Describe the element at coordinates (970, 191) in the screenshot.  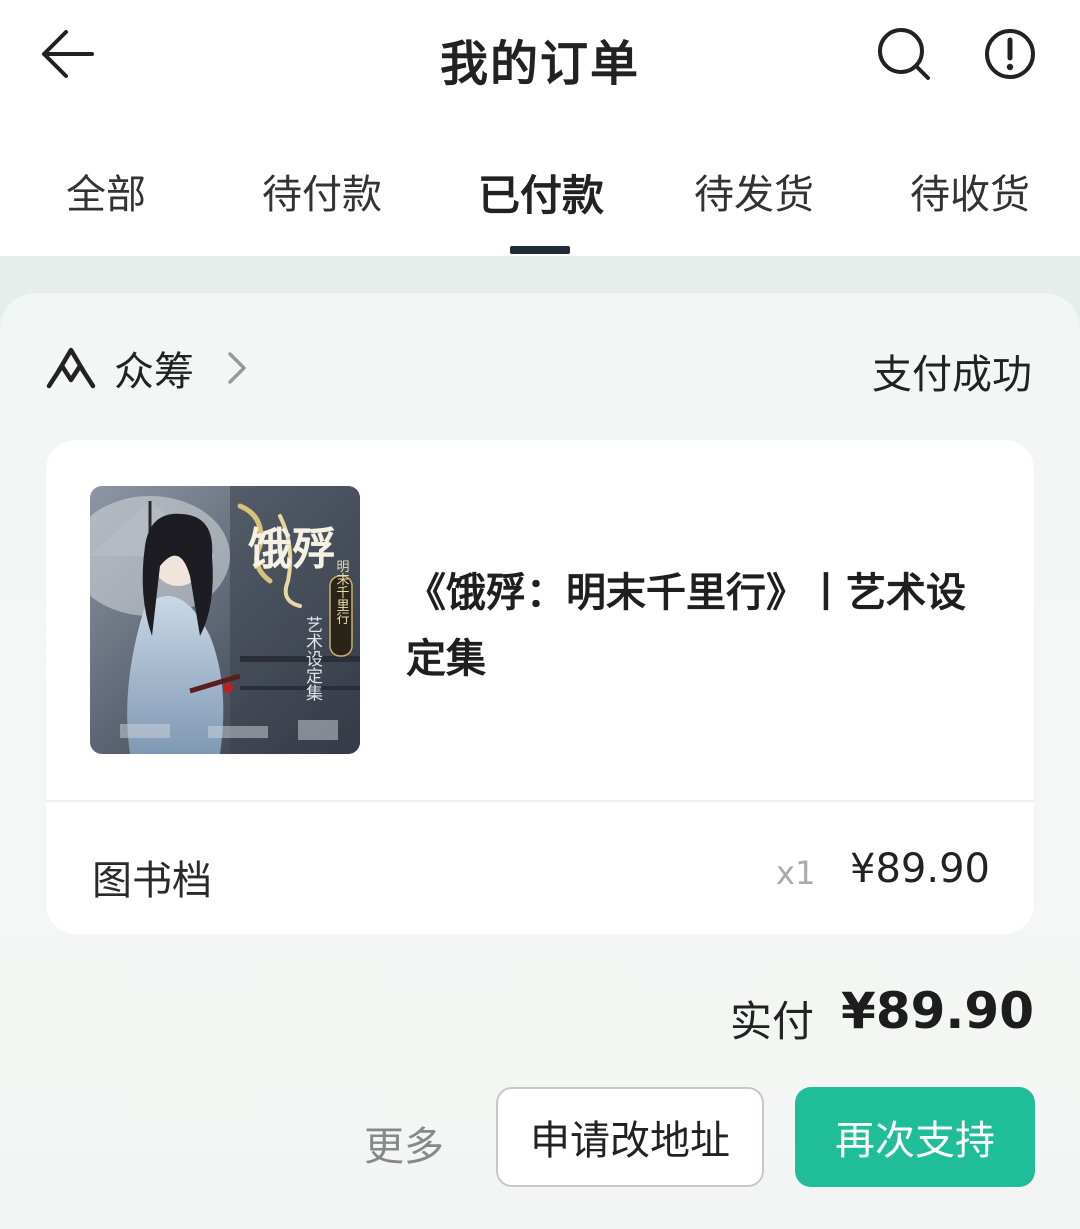
I see `tab-pending-receipt: 待收货` at that location.